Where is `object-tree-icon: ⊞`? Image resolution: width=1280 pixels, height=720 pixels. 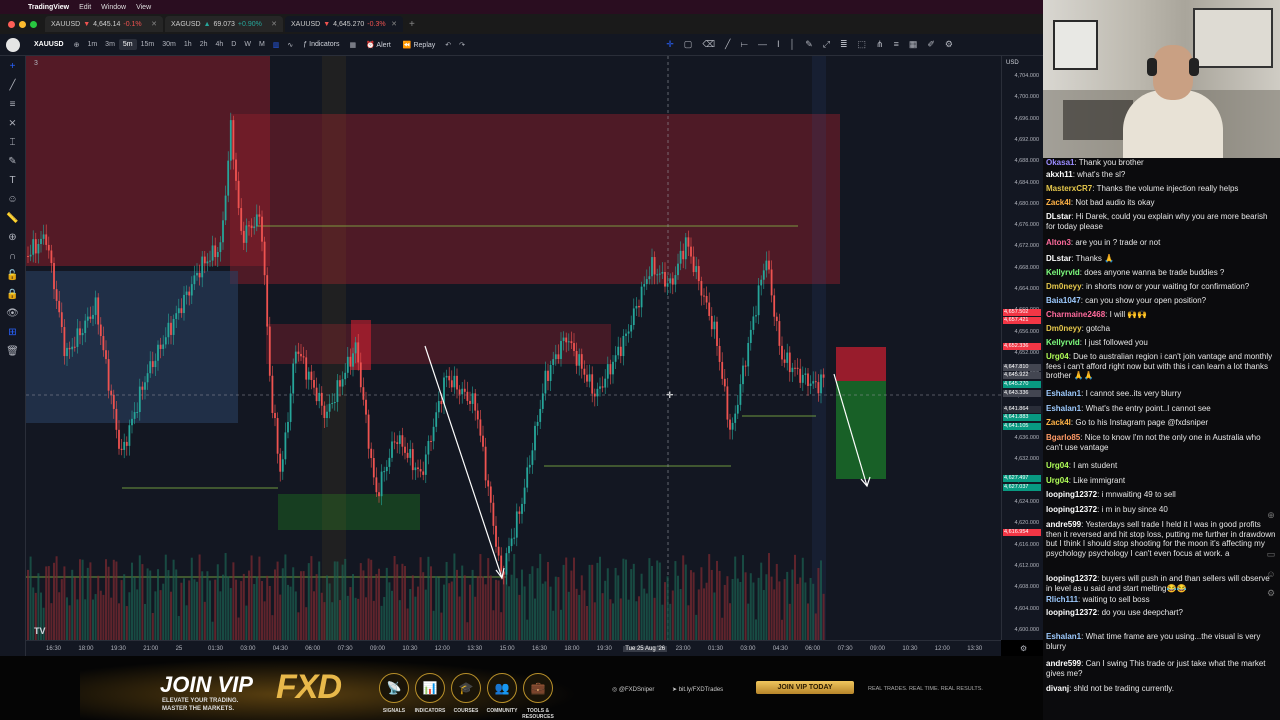 object-tree-icon: ⊞ is located at coordinates (12, 332).